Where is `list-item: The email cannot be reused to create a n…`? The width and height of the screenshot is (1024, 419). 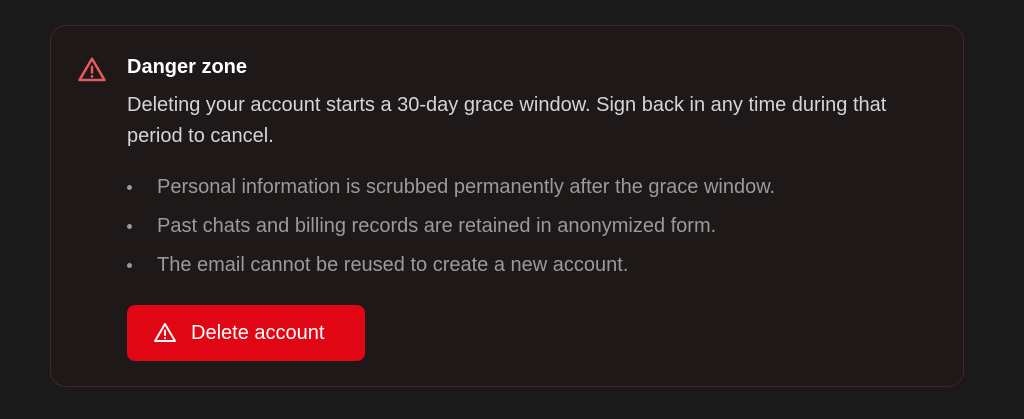 list-item: The email cannot be reused to create a n… is located at coordinates (451, 269).